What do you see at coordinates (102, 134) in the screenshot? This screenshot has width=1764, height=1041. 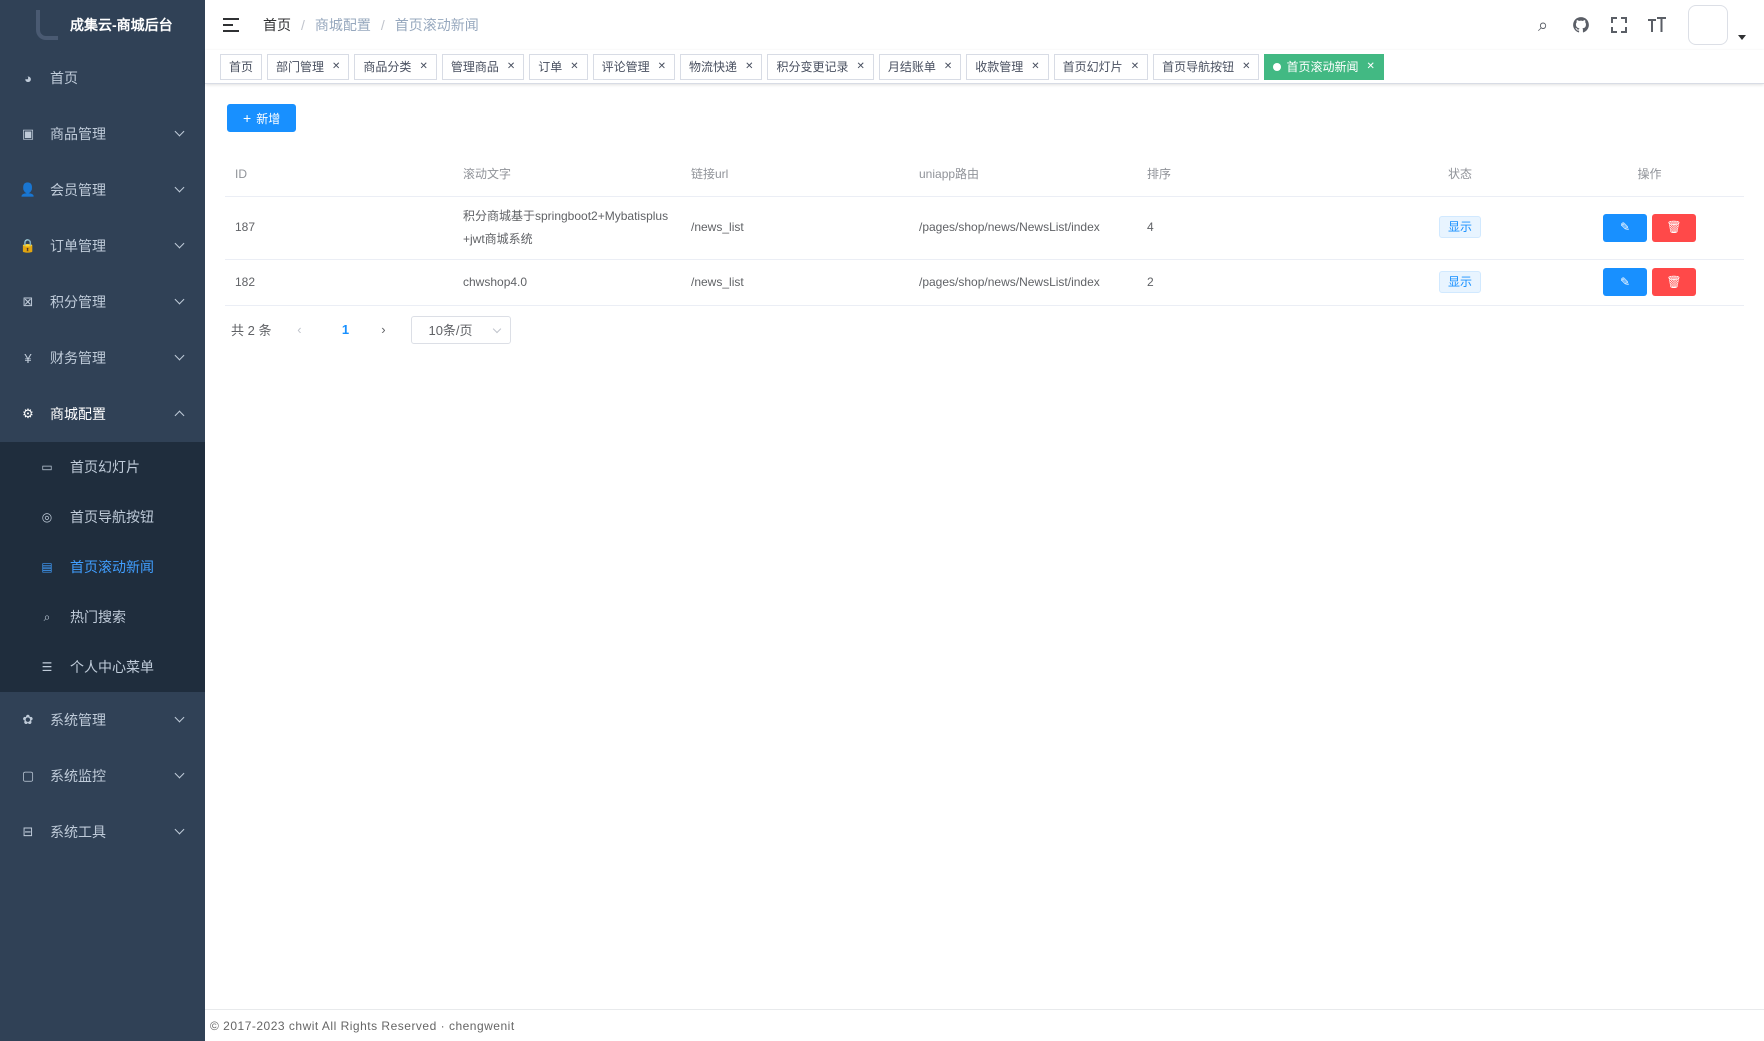 I see `sidebar-item-goods: ▣ 商品管理` at bounding box center [102, 134].